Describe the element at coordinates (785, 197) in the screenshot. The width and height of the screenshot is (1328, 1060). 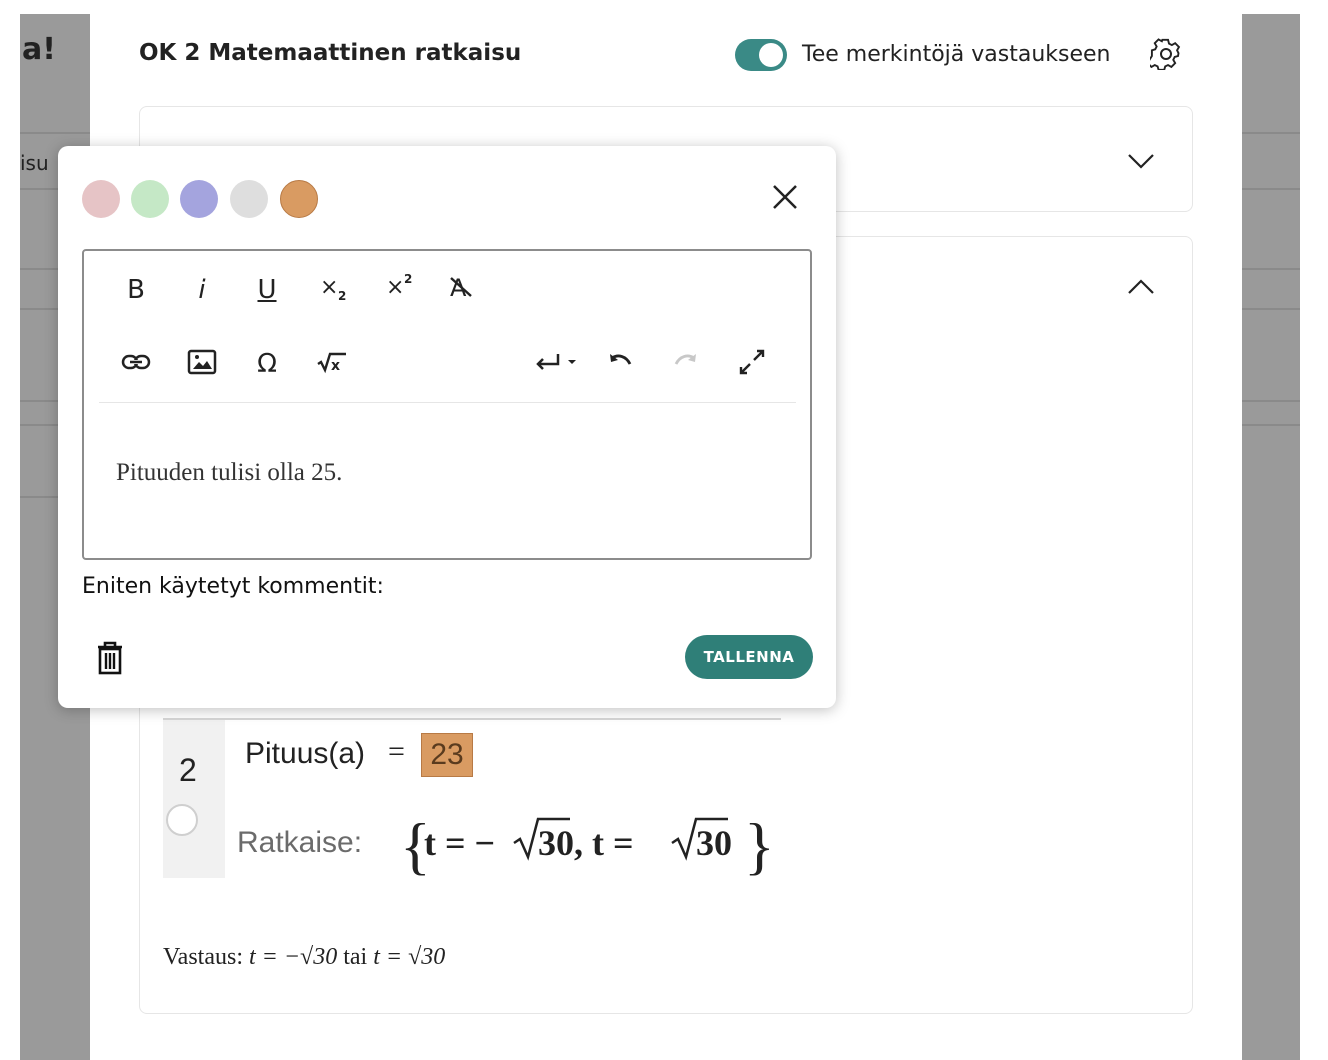
I see `close-icon` at that location.